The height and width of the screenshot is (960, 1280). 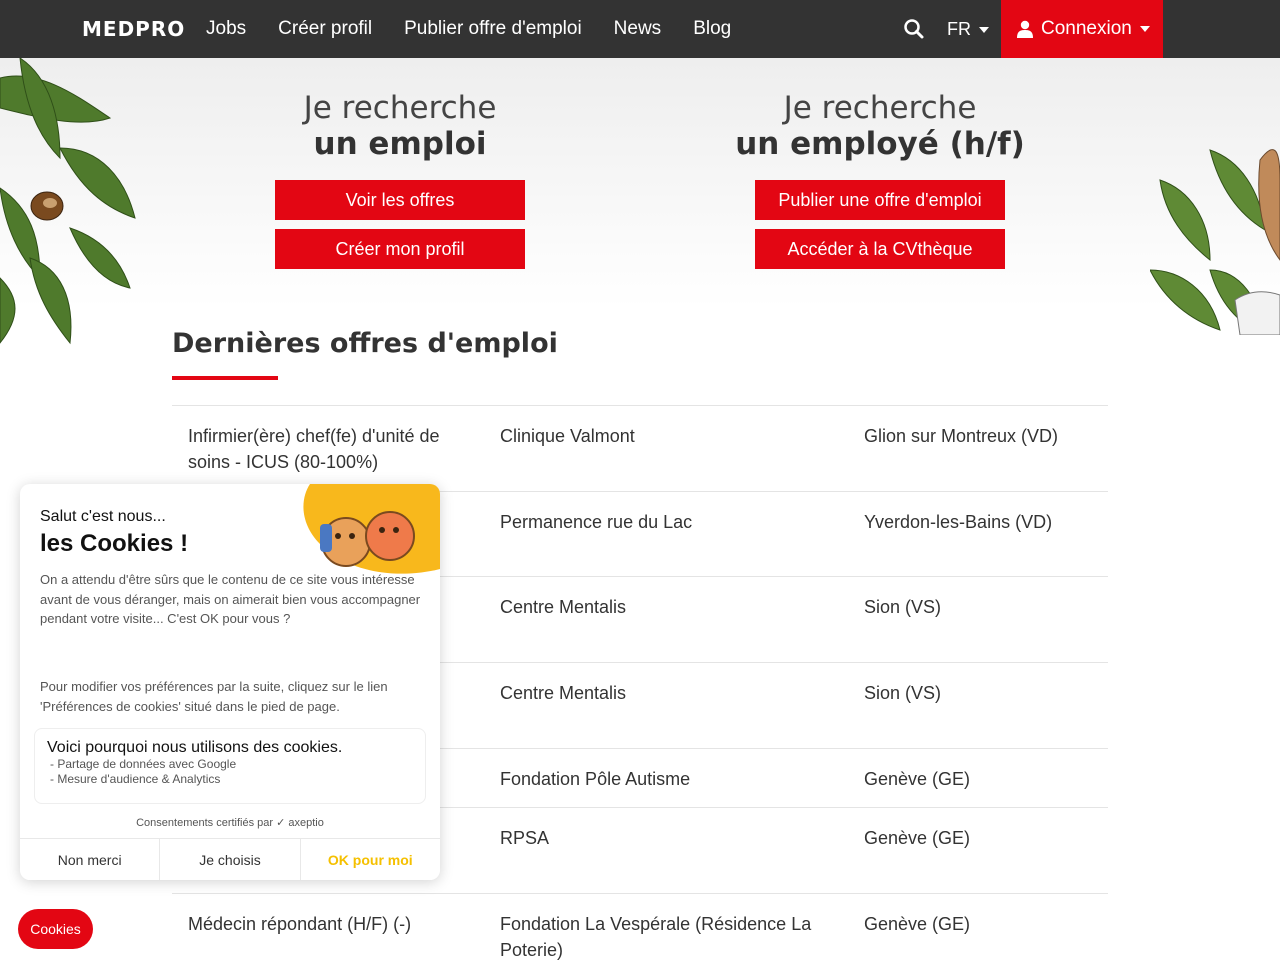 I want to click on job-title: Médecin répondant (H/F) (-), so click(x=333, y=924).